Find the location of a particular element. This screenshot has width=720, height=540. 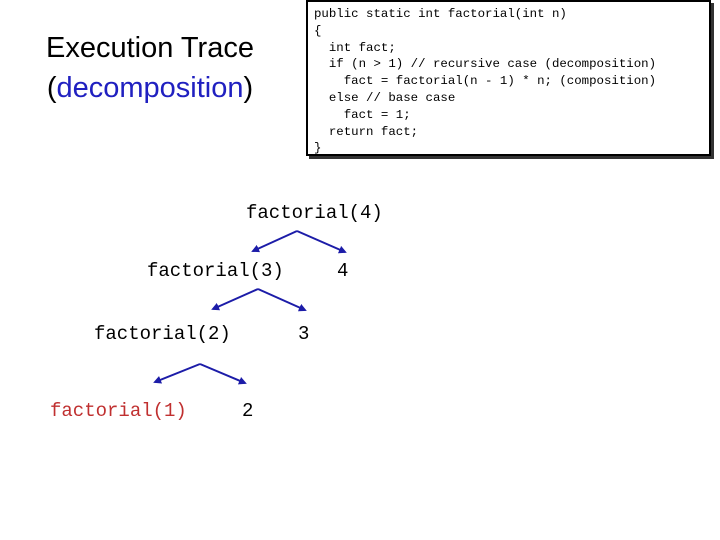

trace-arrows is located at coordinates (250, 307).